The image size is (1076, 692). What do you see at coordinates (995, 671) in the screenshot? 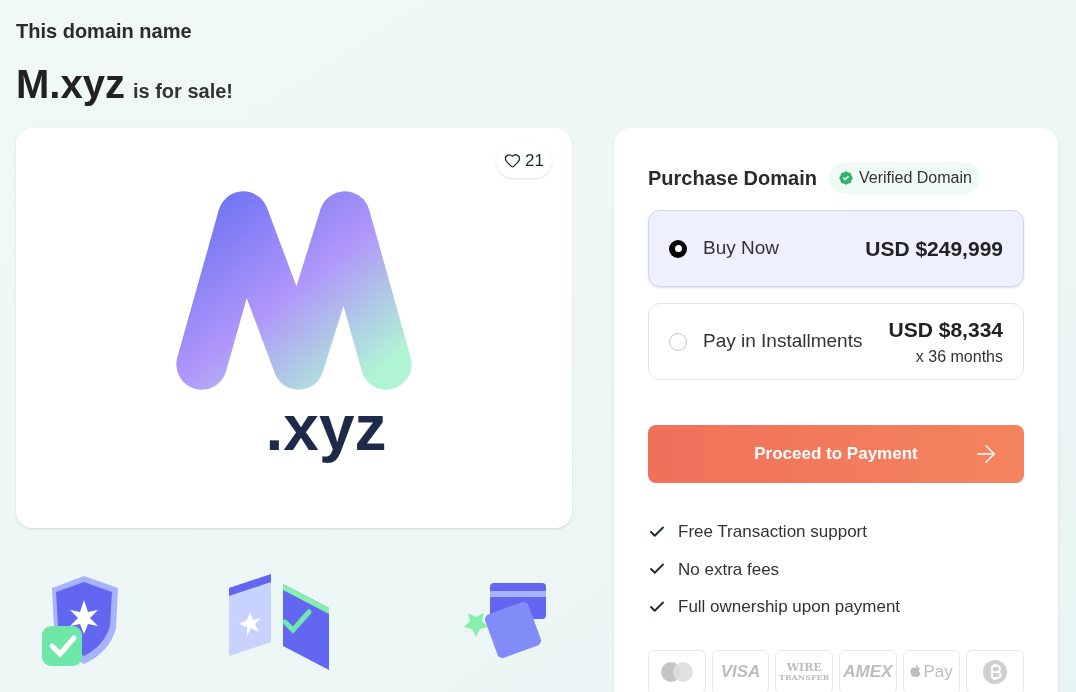
I see `bitcoin-icon` at bounding box center [995, 671].